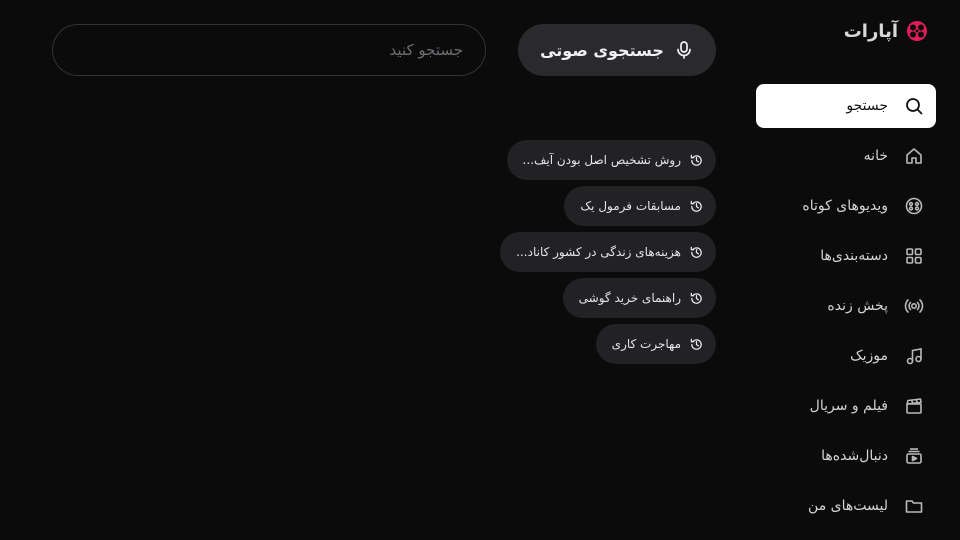 Image resolution: width=960 pixels, height=540 pixels. I want to click on sidebar-item-my-lists: لیست‌های من, so click(846, 506).